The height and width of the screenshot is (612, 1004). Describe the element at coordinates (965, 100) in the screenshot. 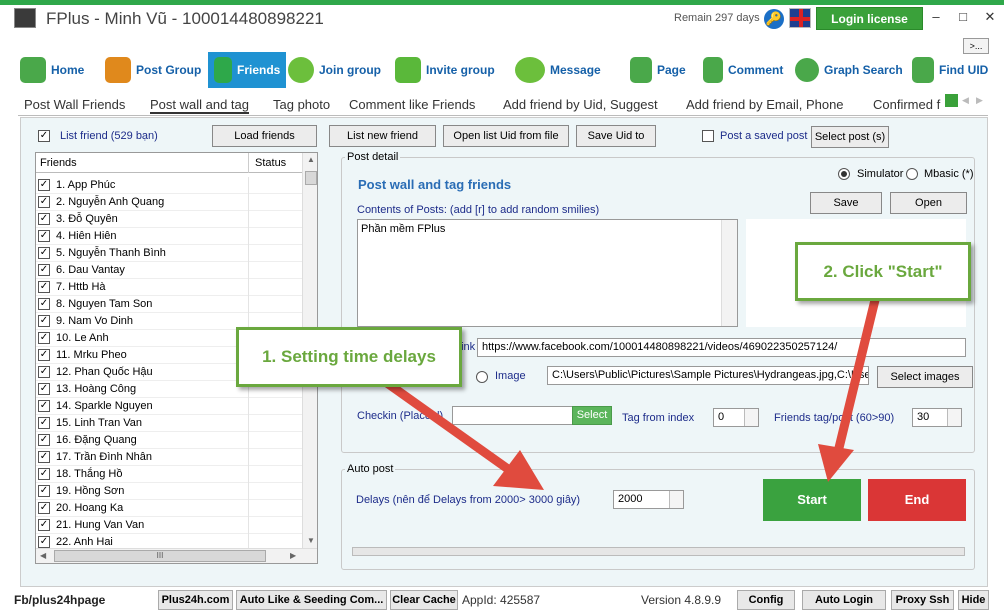

I see `tab-scroll-left: ◀` at that location.